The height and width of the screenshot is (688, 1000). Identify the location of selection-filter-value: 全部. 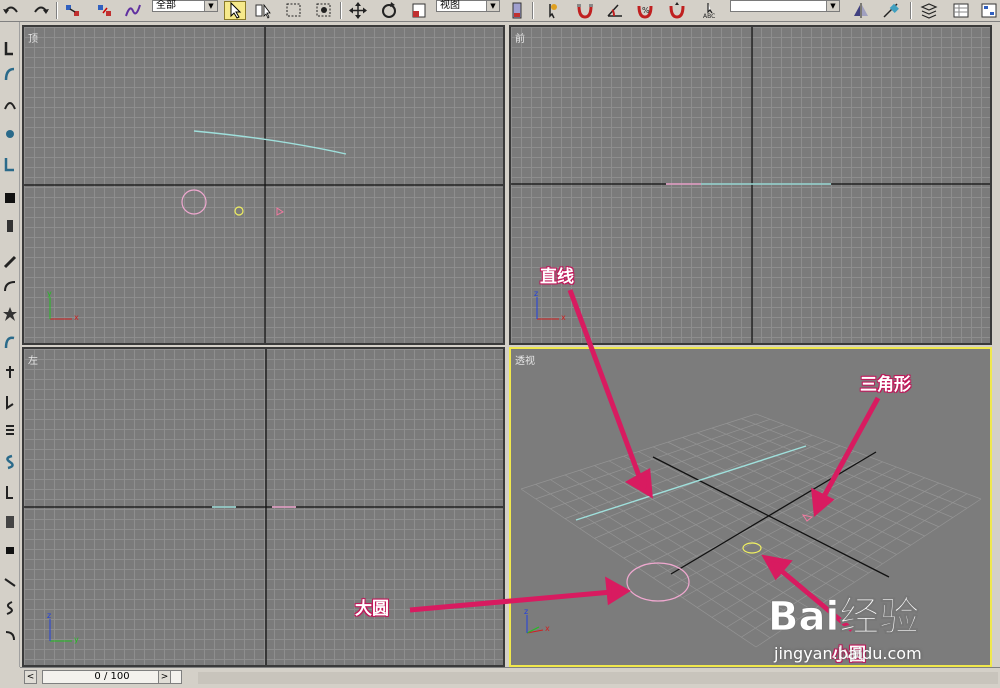
(166, 5).